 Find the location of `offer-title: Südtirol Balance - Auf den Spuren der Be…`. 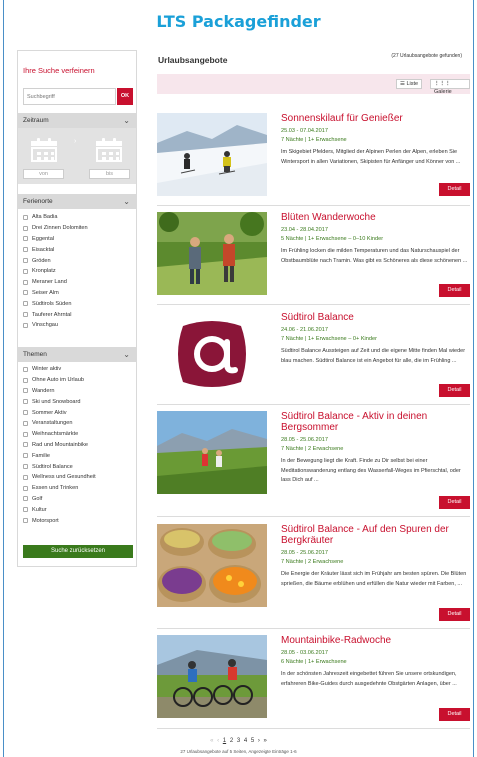

offer-title: Südtirol Balance - Auf den Spuren der Be… is located at coordinates (376, 535).